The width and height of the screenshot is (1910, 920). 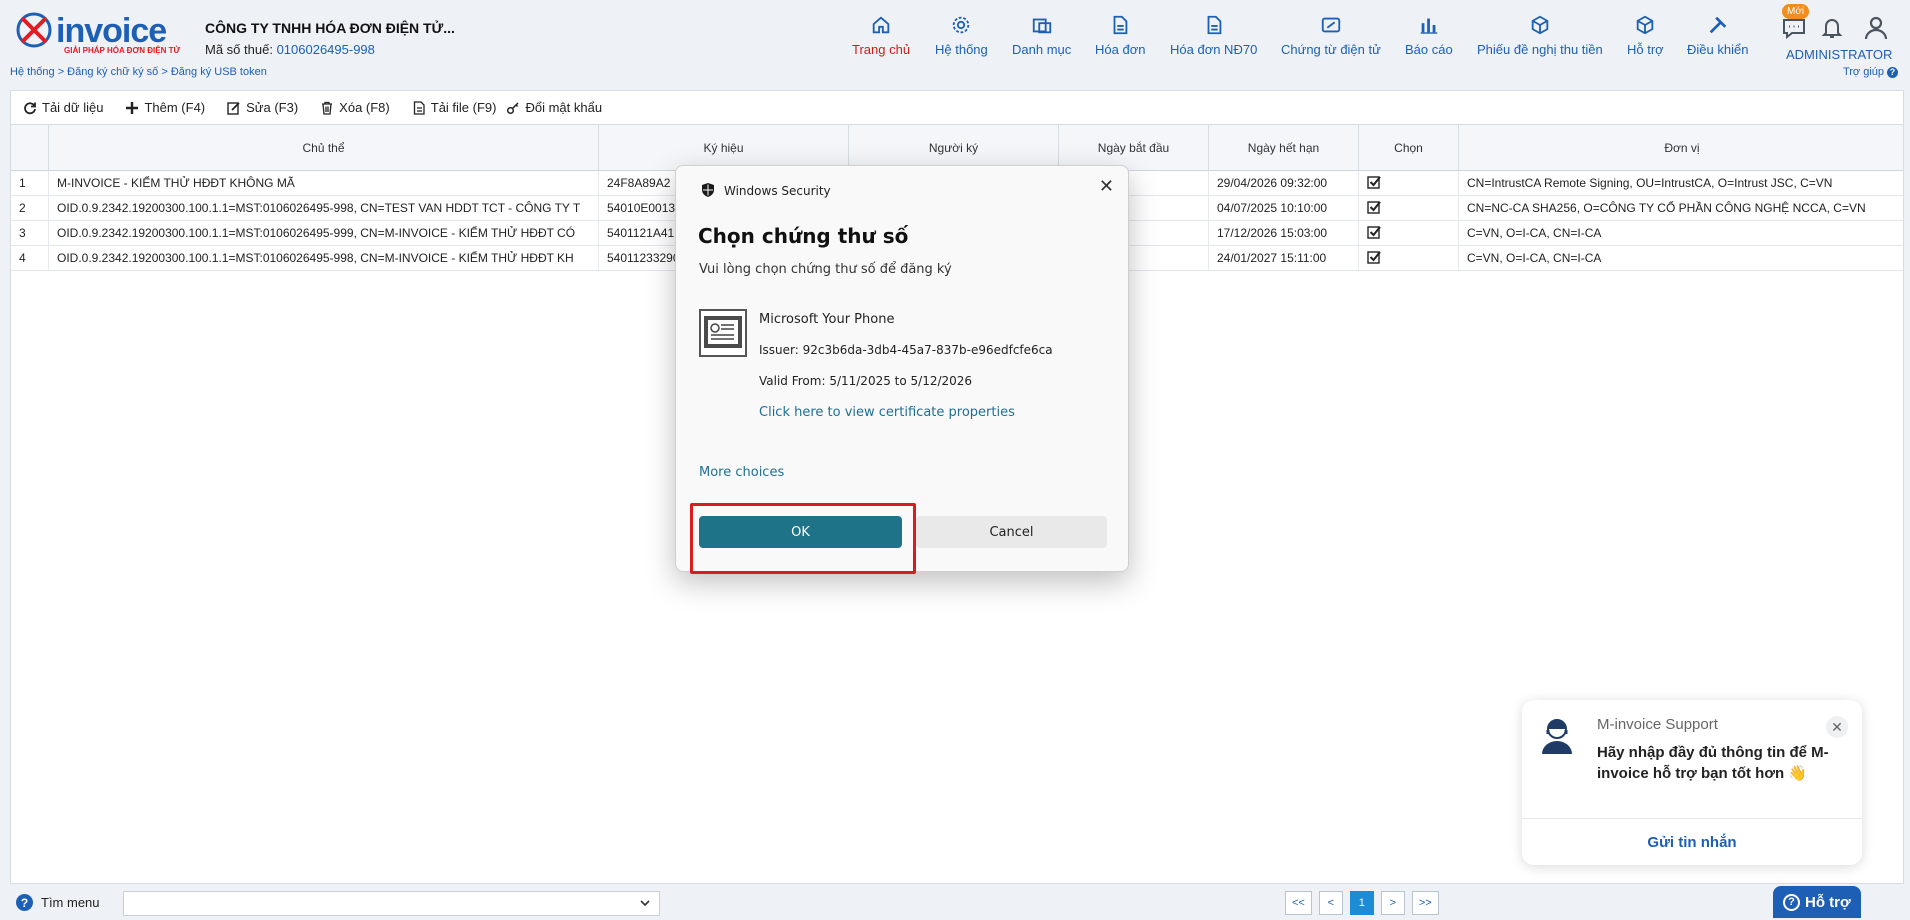 I want to click on shield-icon, so click(x=708, y=190).